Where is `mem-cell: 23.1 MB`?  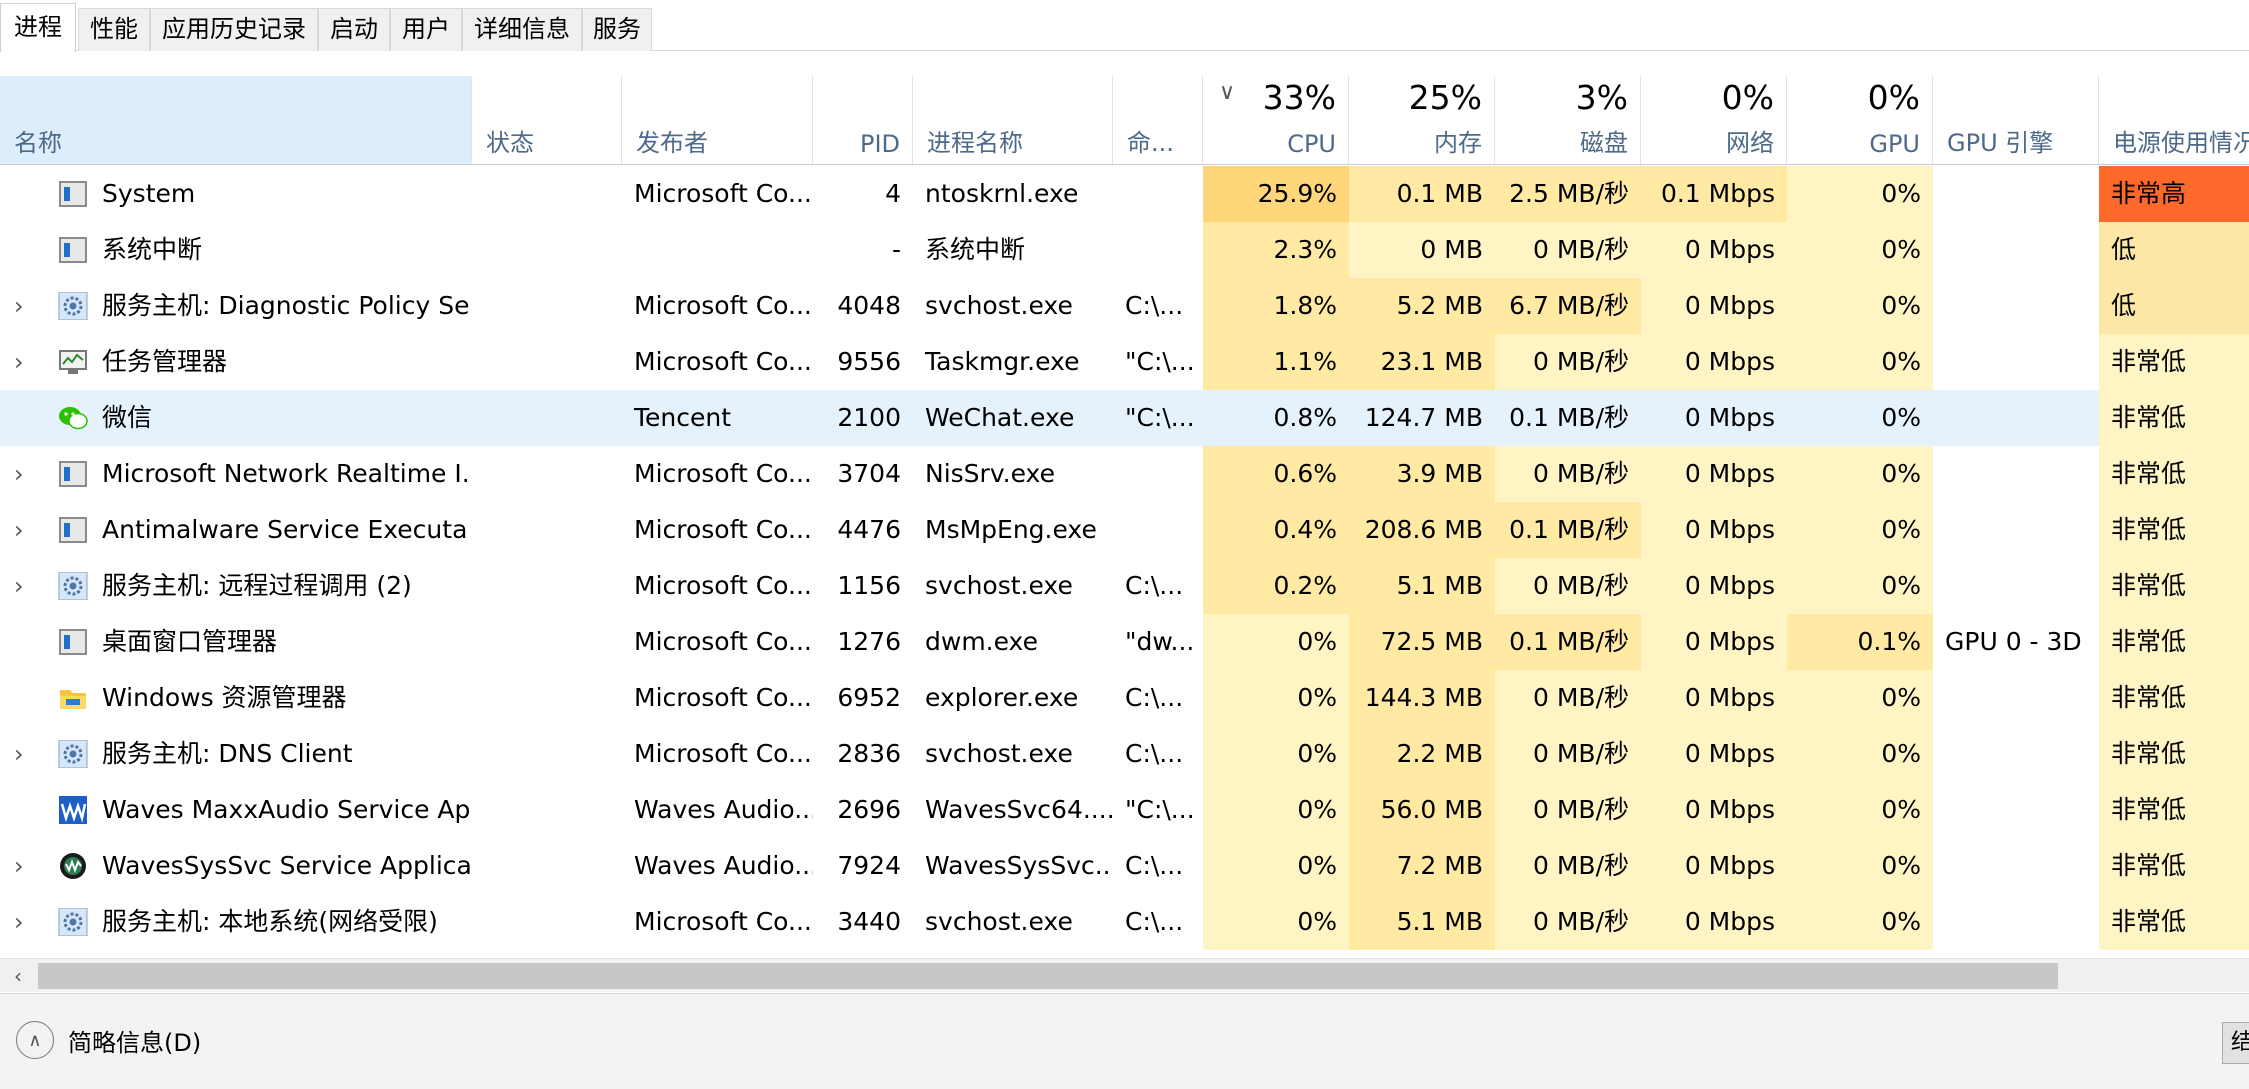
mem-cell: 23.1 MB is located at coordinates (1422, 362).